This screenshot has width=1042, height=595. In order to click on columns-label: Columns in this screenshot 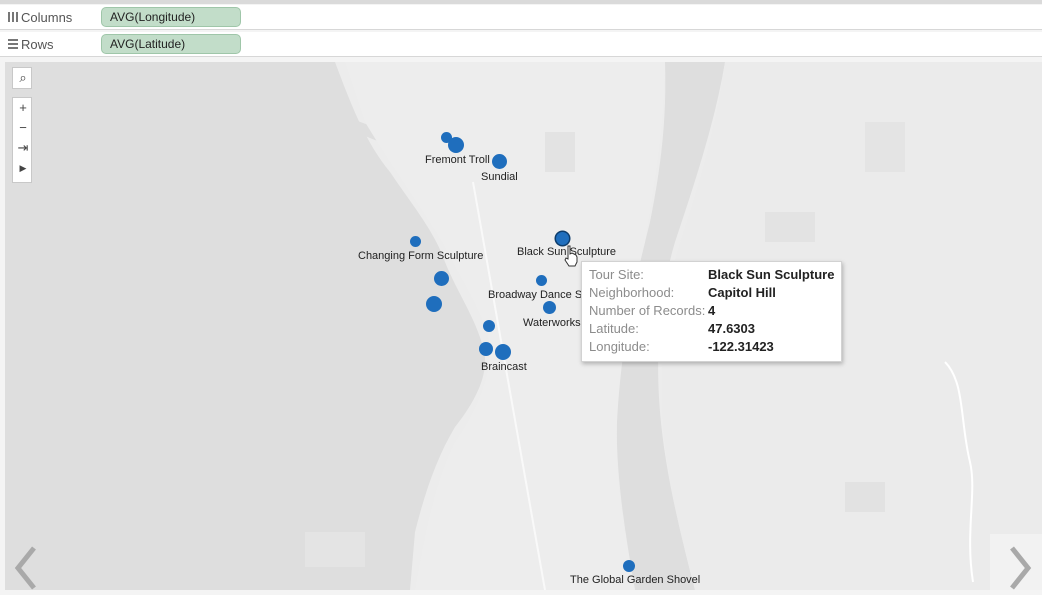, I will do `click(47, 17)`.